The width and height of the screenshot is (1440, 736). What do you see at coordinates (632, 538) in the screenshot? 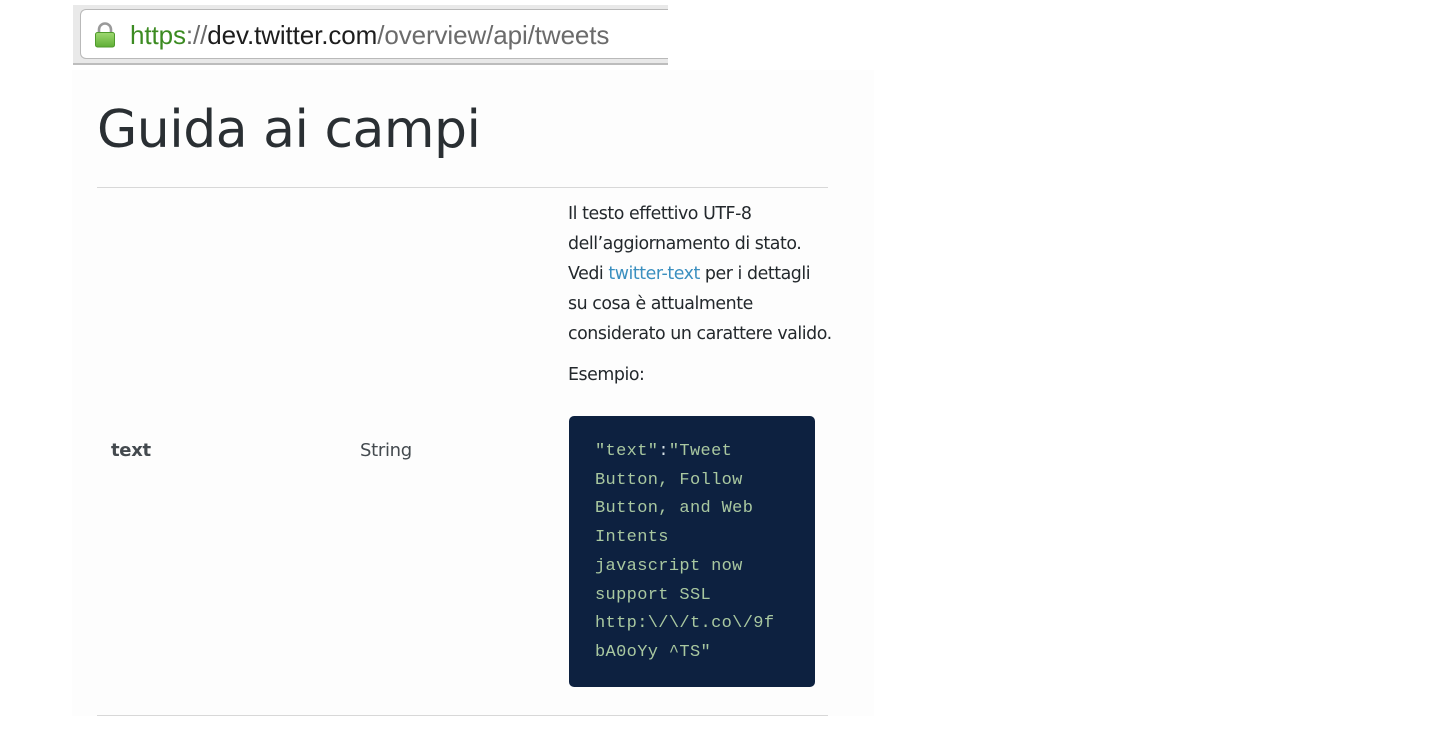
I see `code-line: Intents` at bounding box center [632, 538].